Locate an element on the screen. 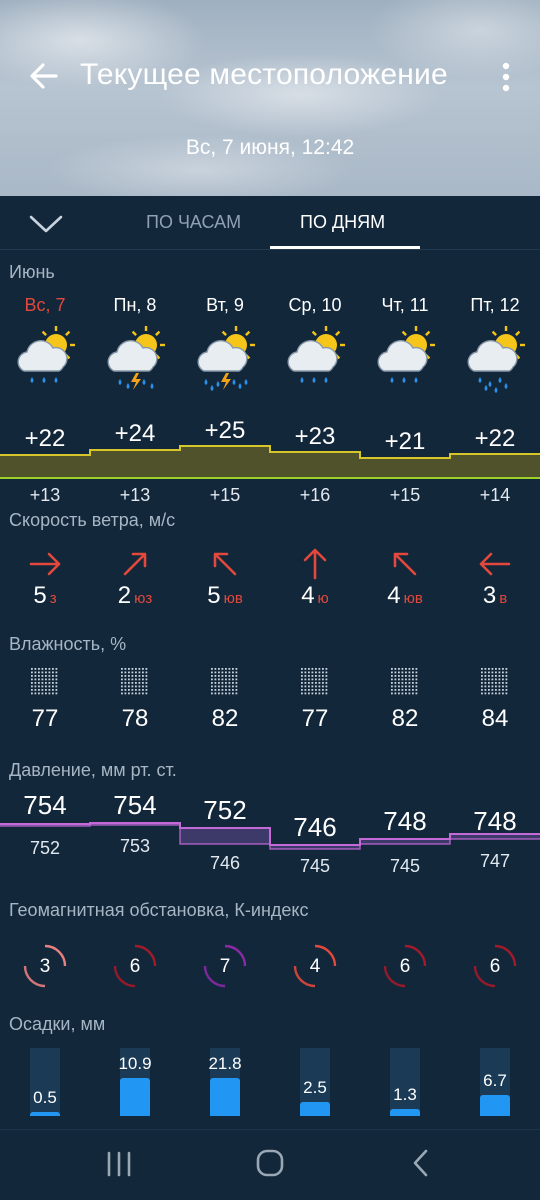 This screenshot has width=540, height=1200. sun-cloud-heavy-rain-icon is located at coordinates (495, 360).